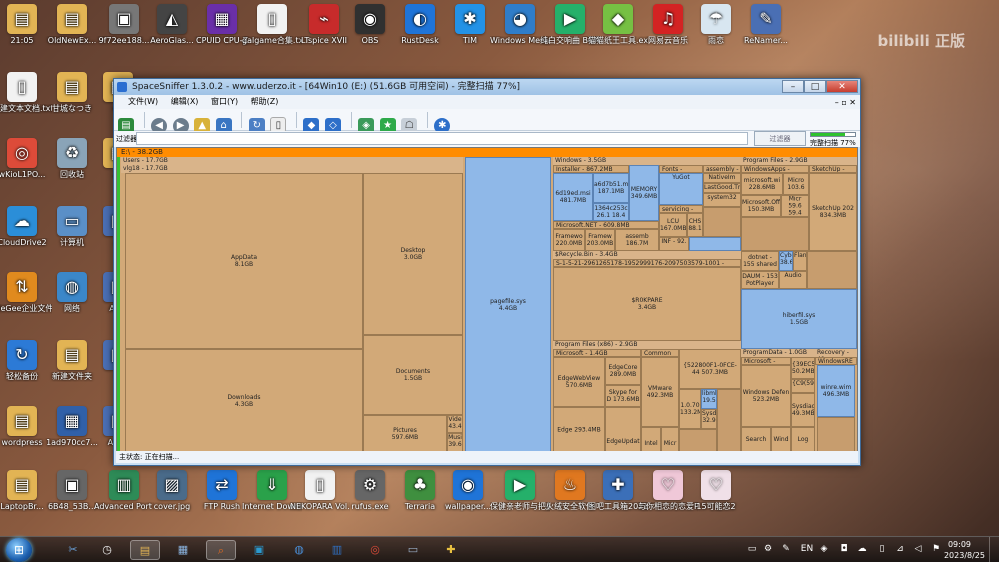 Image resolution: width=999 pixels, height=562 pixels. I want to click on block-system32: system32, so click(722, 200).